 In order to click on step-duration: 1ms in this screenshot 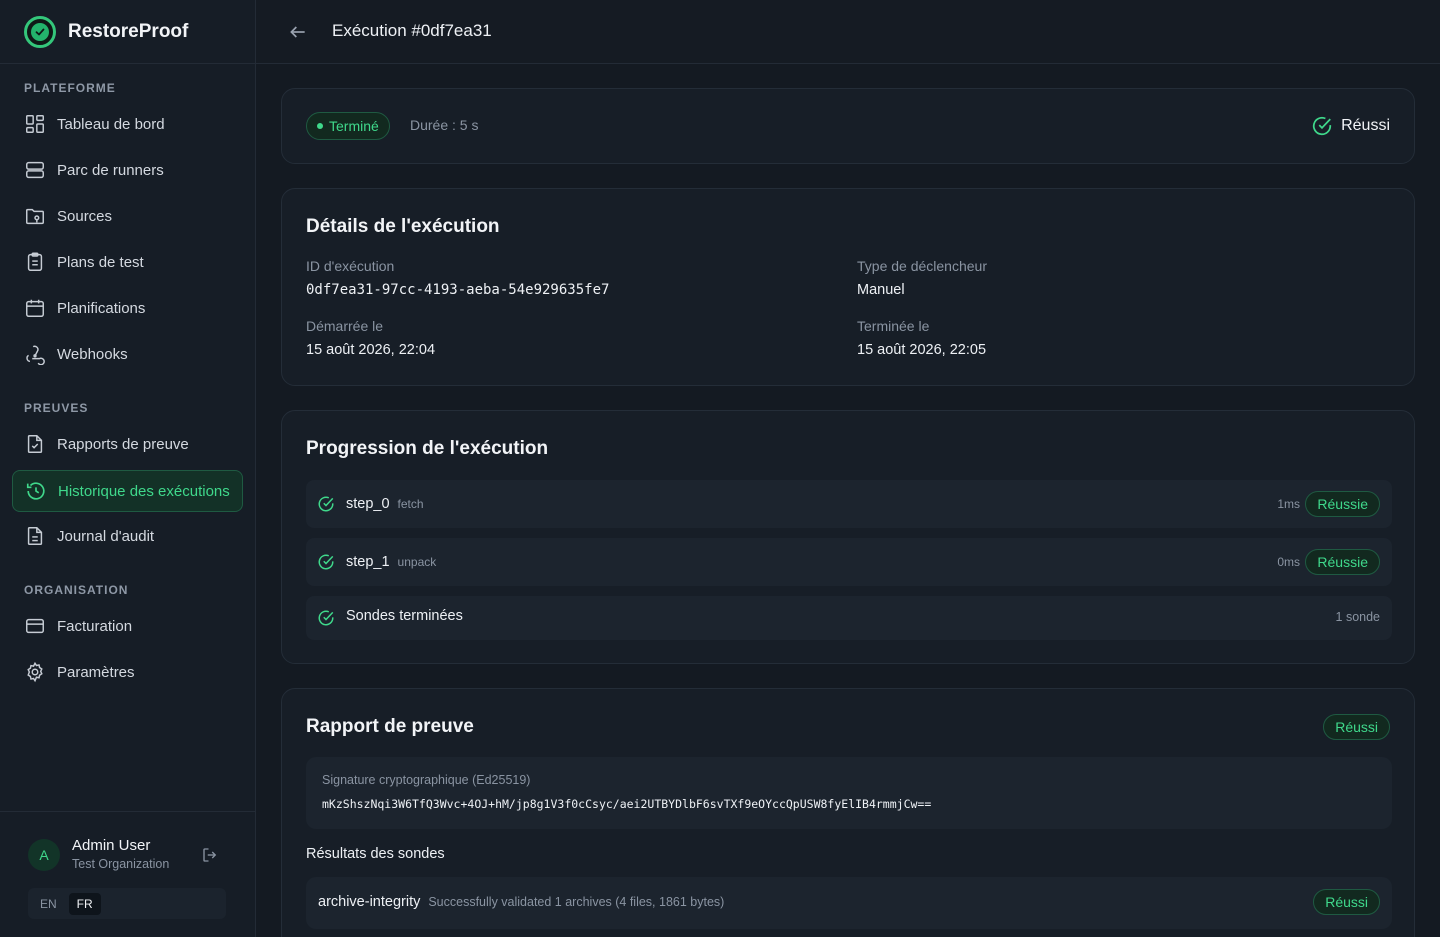, I will do `click(1288, 504)`.